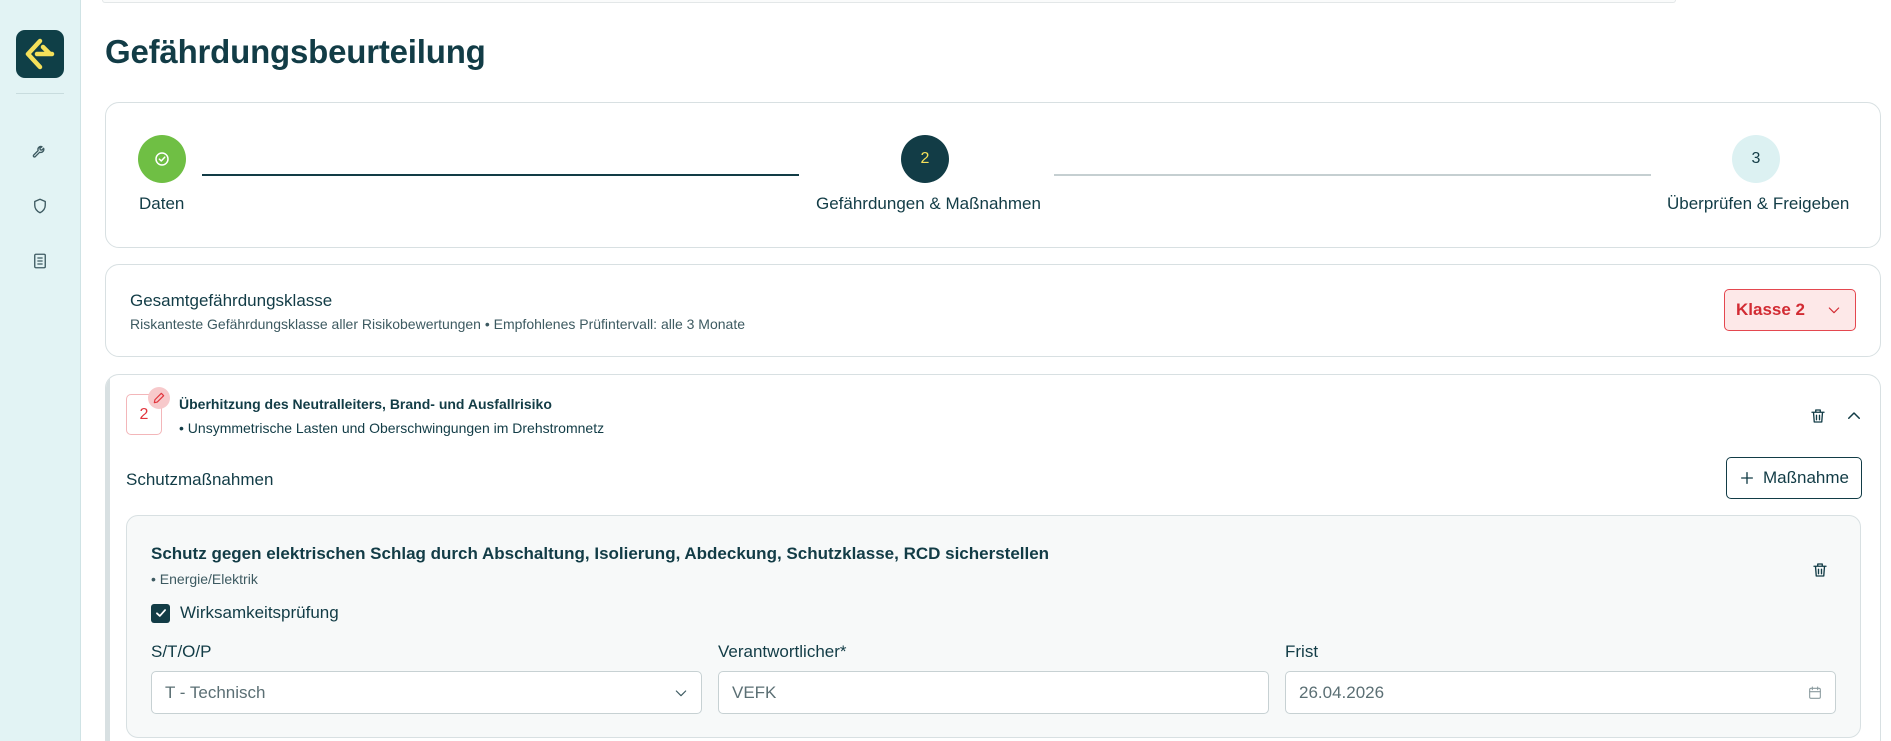  Describe the element at coordinates (181, 651) in the screenshot. I see `stop-label: S/T/O/P` at that location.